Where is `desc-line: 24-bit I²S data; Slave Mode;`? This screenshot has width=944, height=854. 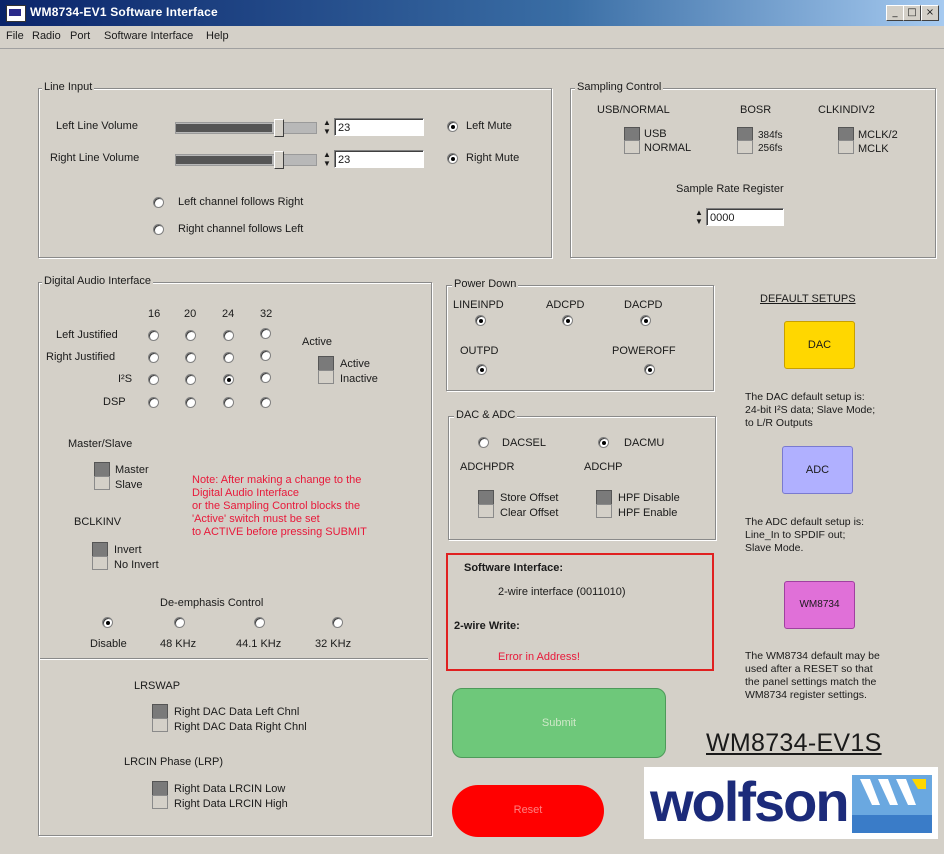
desc-line: 24-bit I²S data; Slave Mode; is located at coordinates (810, 410).